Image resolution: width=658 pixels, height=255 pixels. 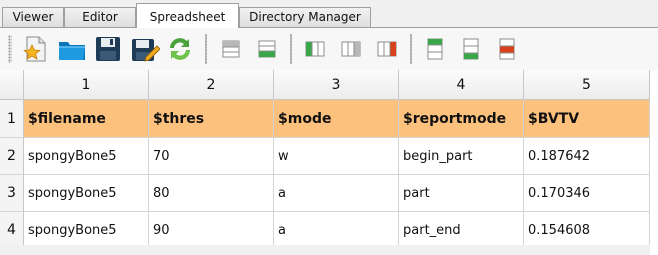 What do you see at coordinates (461, 119) in the screenshot?
I see `table-cell: $reportmode` at bounding box center [461, 119].